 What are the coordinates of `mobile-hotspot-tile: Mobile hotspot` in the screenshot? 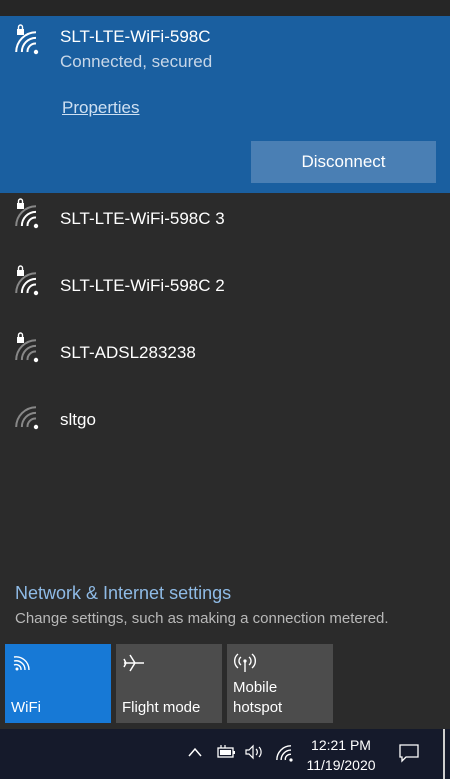 It's located at (280, 683).